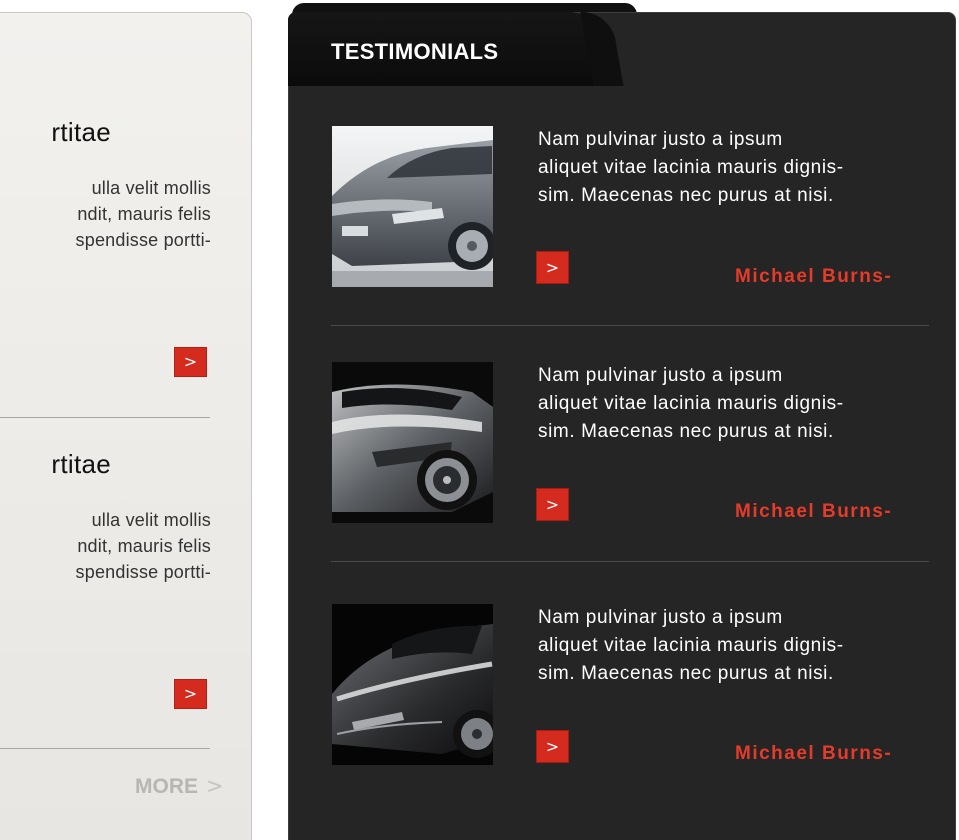 The width and height of the screenshot is (959, 840). What do you see at coordinates (412, 442) in the screenshot?
I see `sports-car-side-photo` at bounding box center [412, 442].